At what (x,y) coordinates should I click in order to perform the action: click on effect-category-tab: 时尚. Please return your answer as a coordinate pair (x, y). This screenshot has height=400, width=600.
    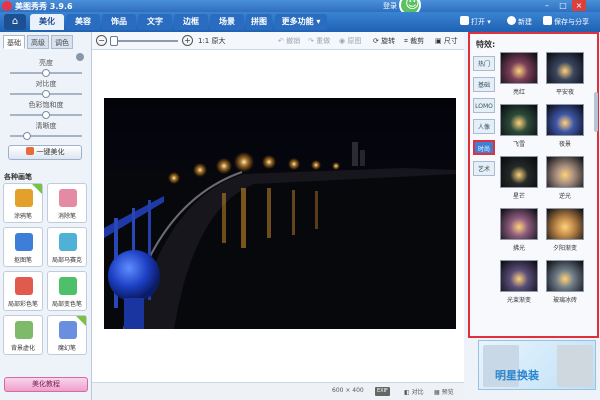
    Looking at the image, I should click on (484, 147).